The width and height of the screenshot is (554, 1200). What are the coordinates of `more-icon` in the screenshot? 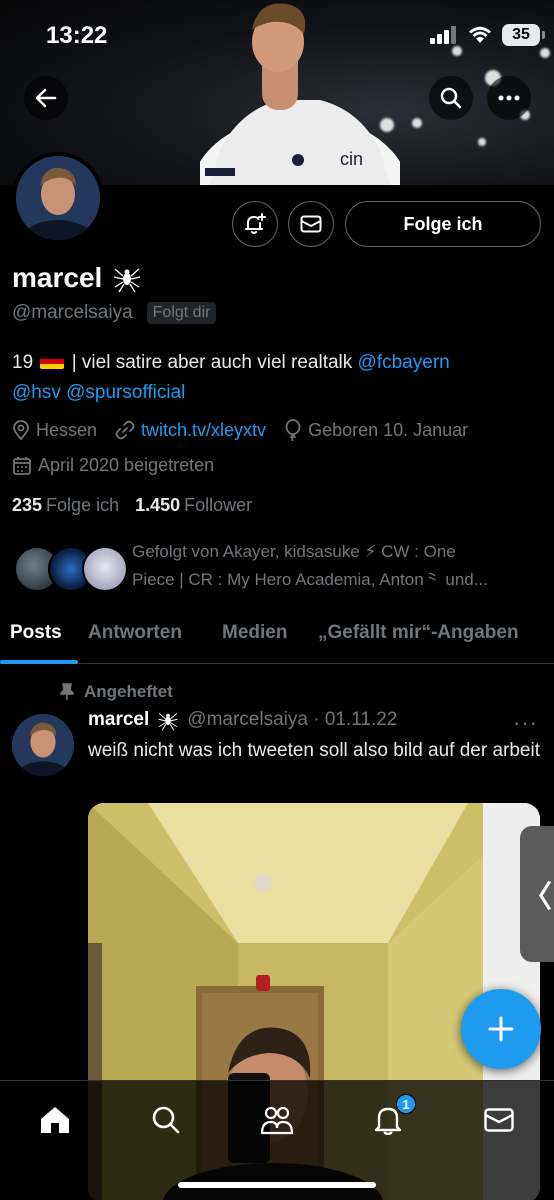 It's located at (509, 98).